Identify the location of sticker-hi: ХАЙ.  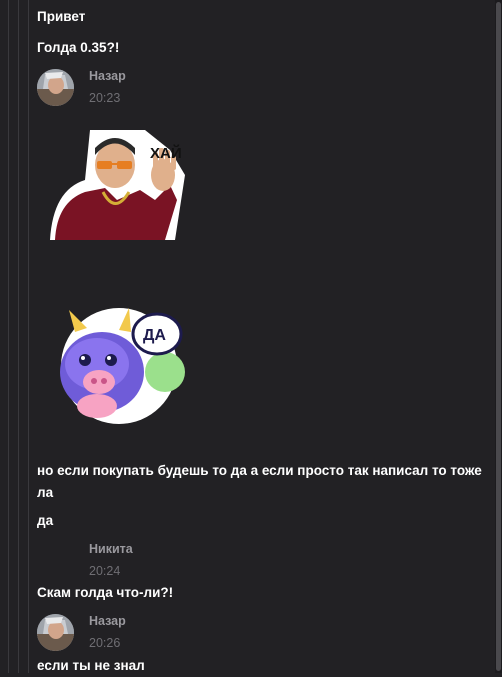
(117, 190).